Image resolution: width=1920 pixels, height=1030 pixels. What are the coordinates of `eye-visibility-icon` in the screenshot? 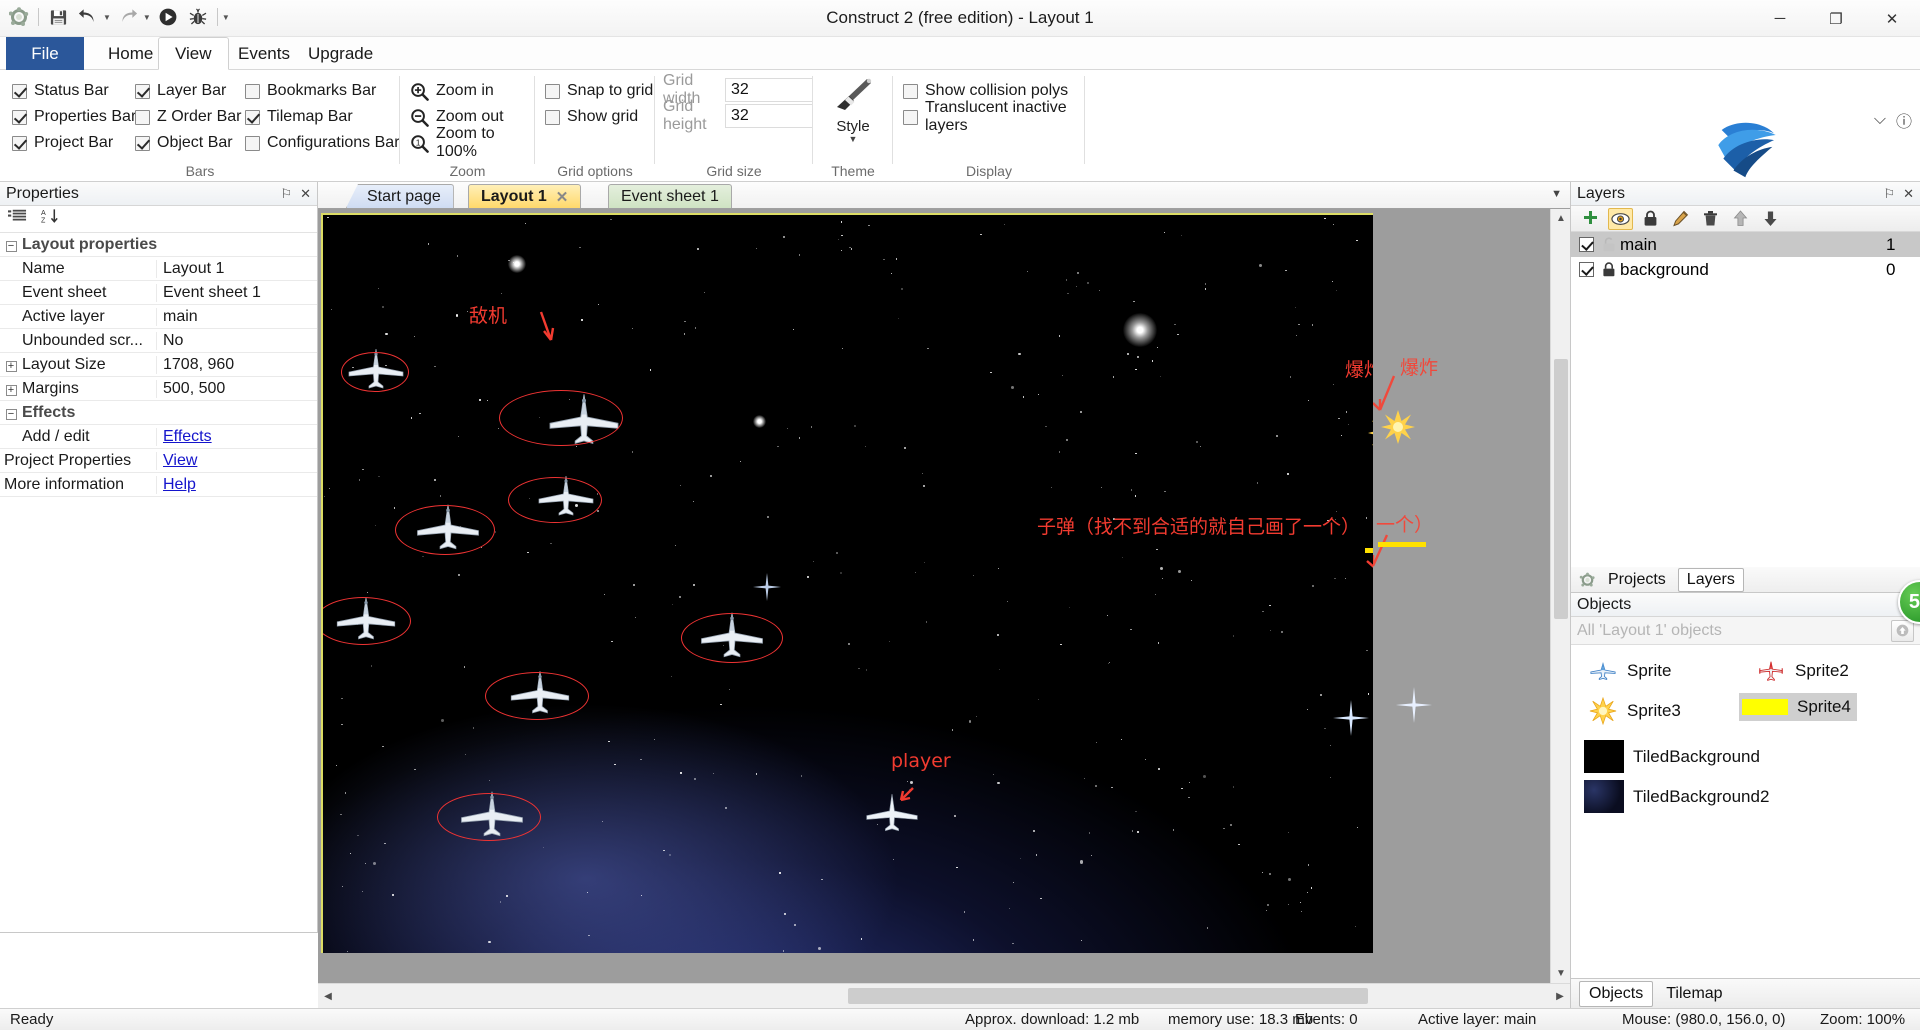 It's located at (1620, 218).